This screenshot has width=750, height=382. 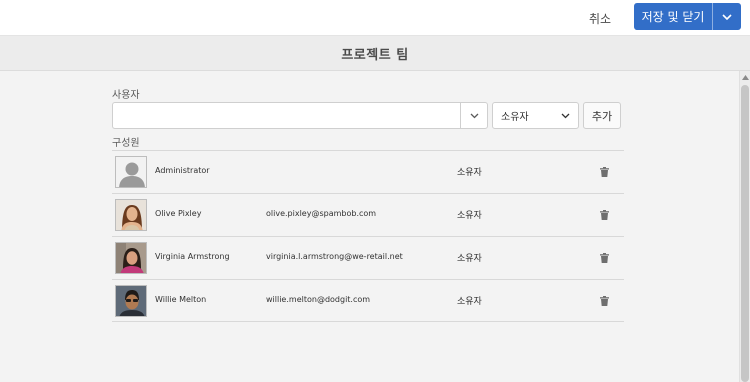 I want to click on save-options-toggle, so click(x=727, y=16).